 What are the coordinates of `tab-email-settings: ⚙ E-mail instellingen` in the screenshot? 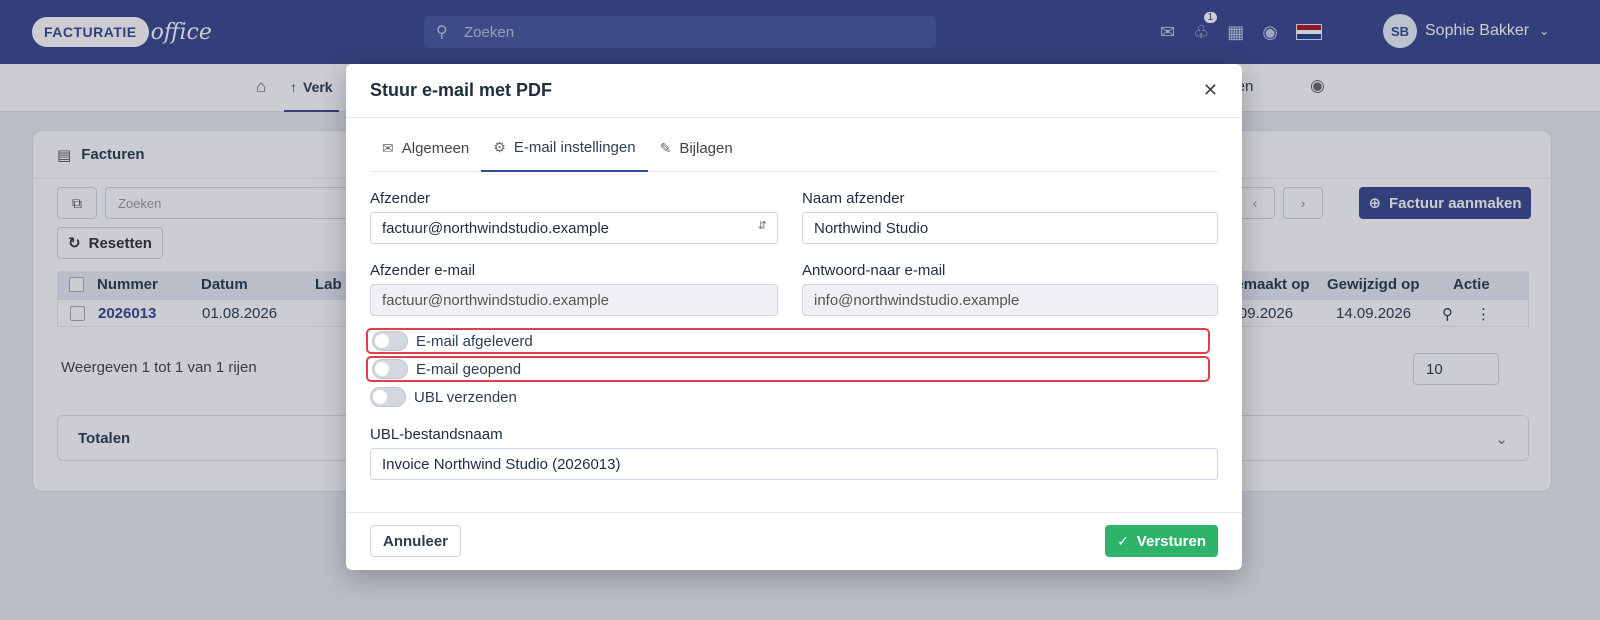 It's located at (564, 153).